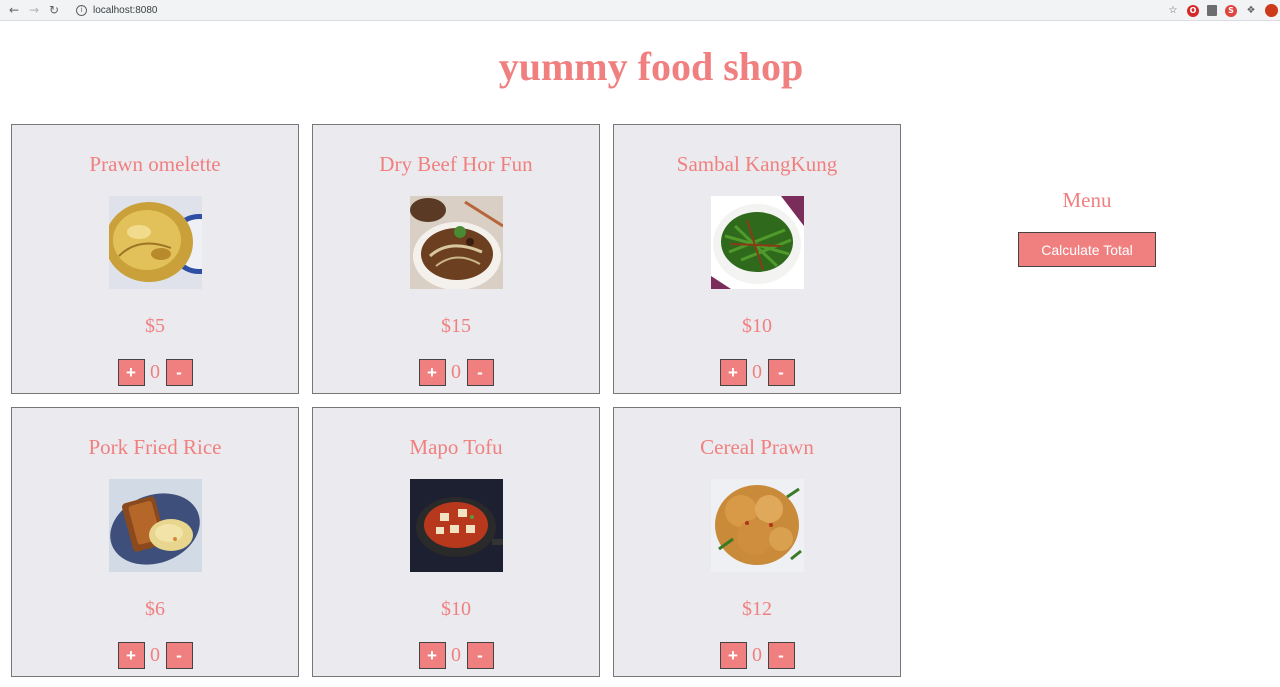 Image resolution: width=1280 pixels, height=687 pixels. I want to click on food-card: Mapo Tofu $10 + 0 -, so click(456, 542).